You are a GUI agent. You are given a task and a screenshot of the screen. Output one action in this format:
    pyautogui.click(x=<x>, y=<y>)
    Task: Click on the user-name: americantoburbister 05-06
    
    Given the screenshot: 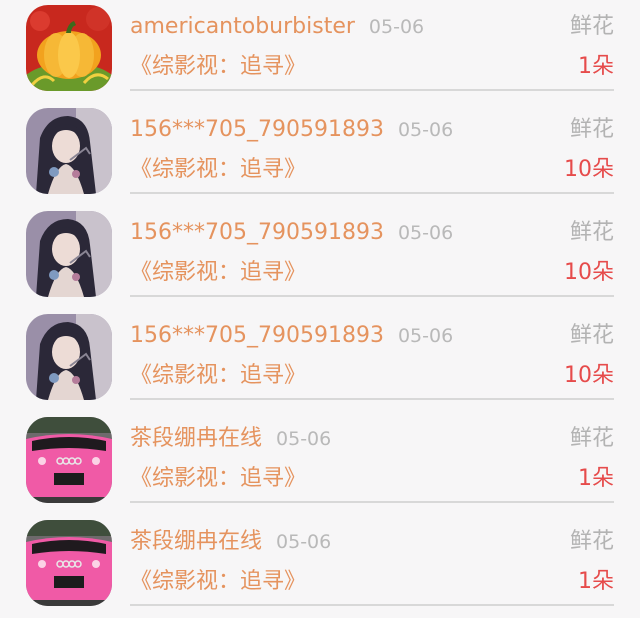 What is the action you would take?
    pyautogui.click(x=277, y=27)
    